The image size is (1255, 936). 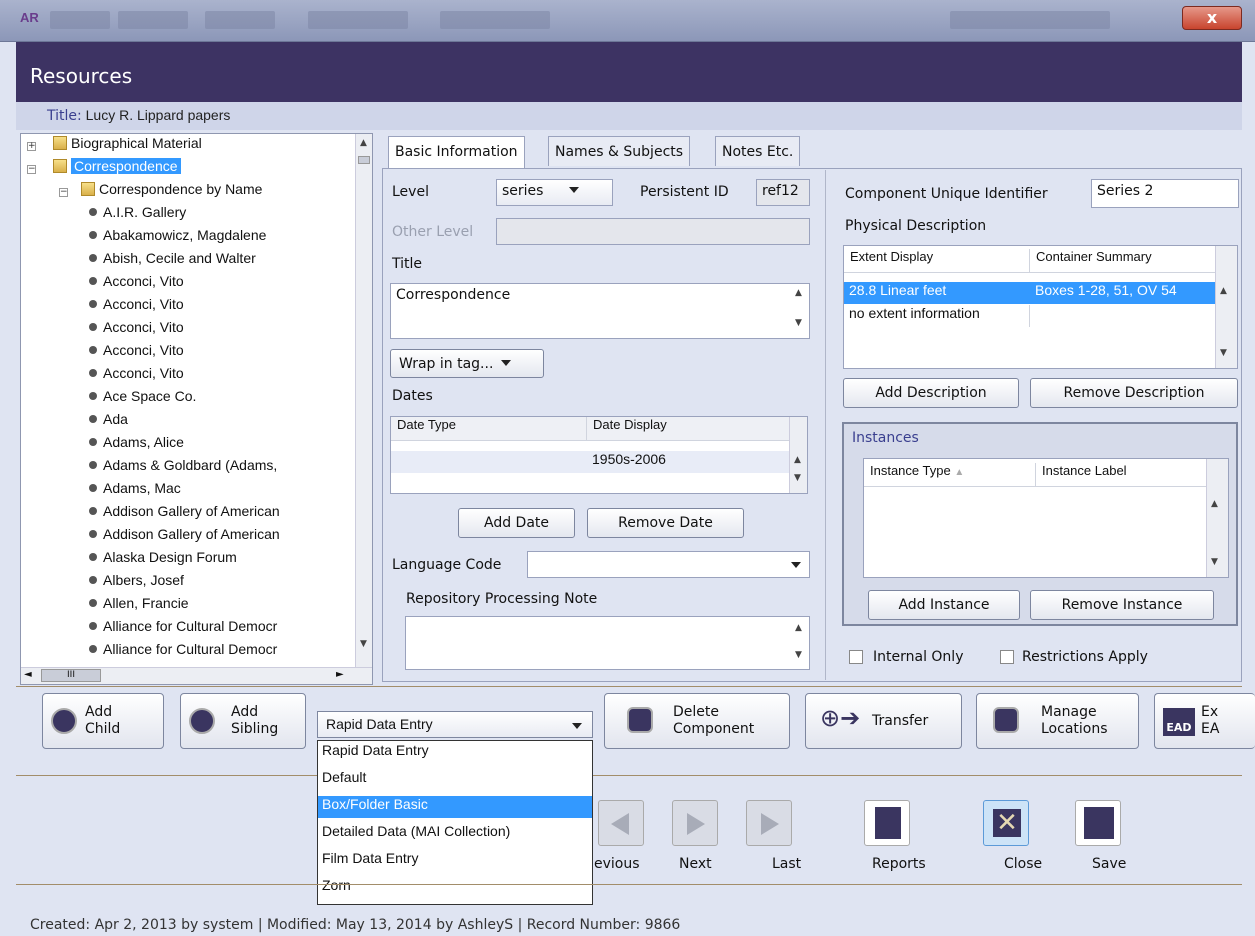 I want to click on tree-node: Biographical Material, so click(x=127, y=146).